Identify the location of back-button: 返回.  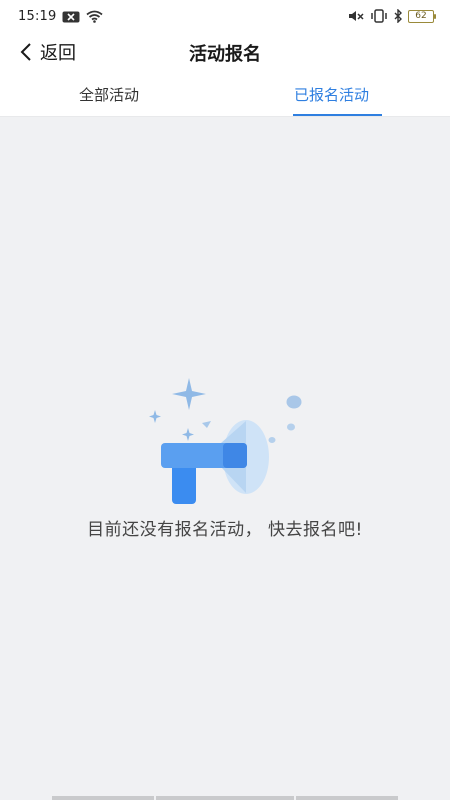
(48, 52).